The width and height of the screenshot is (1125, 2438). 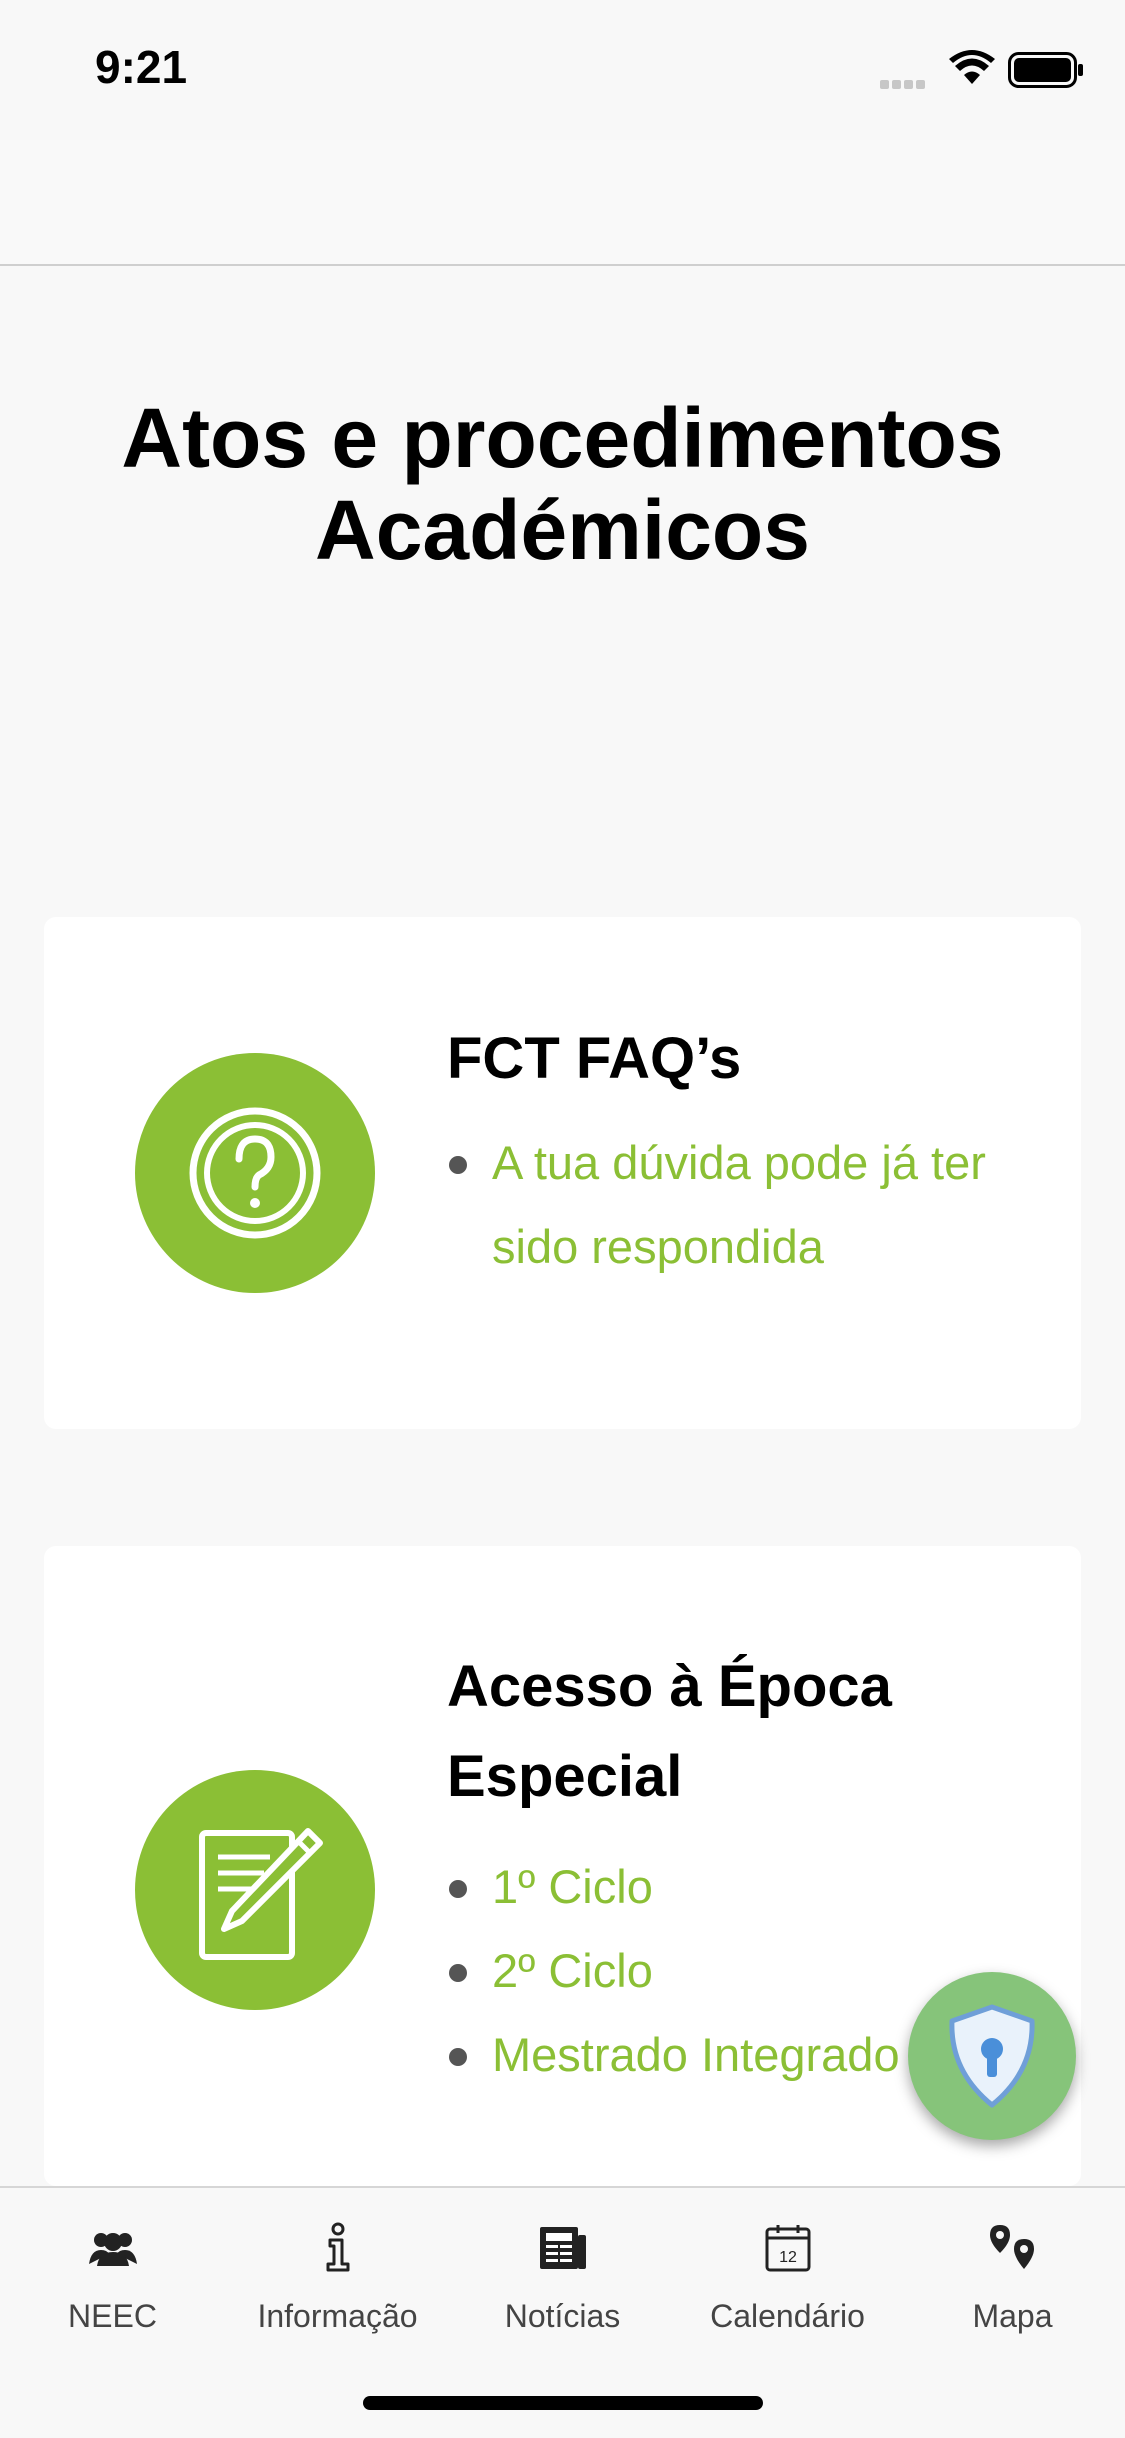 I want to click on shield-lock-icon, so click(x=992, y=2056).